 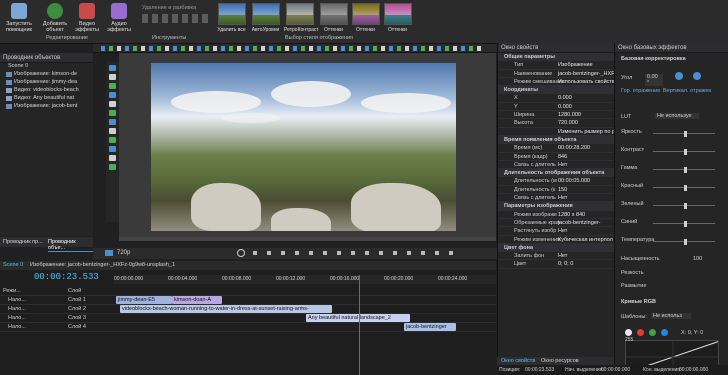 I want to click on property-row: Залить фон Нет, so click(x=556, y=256).